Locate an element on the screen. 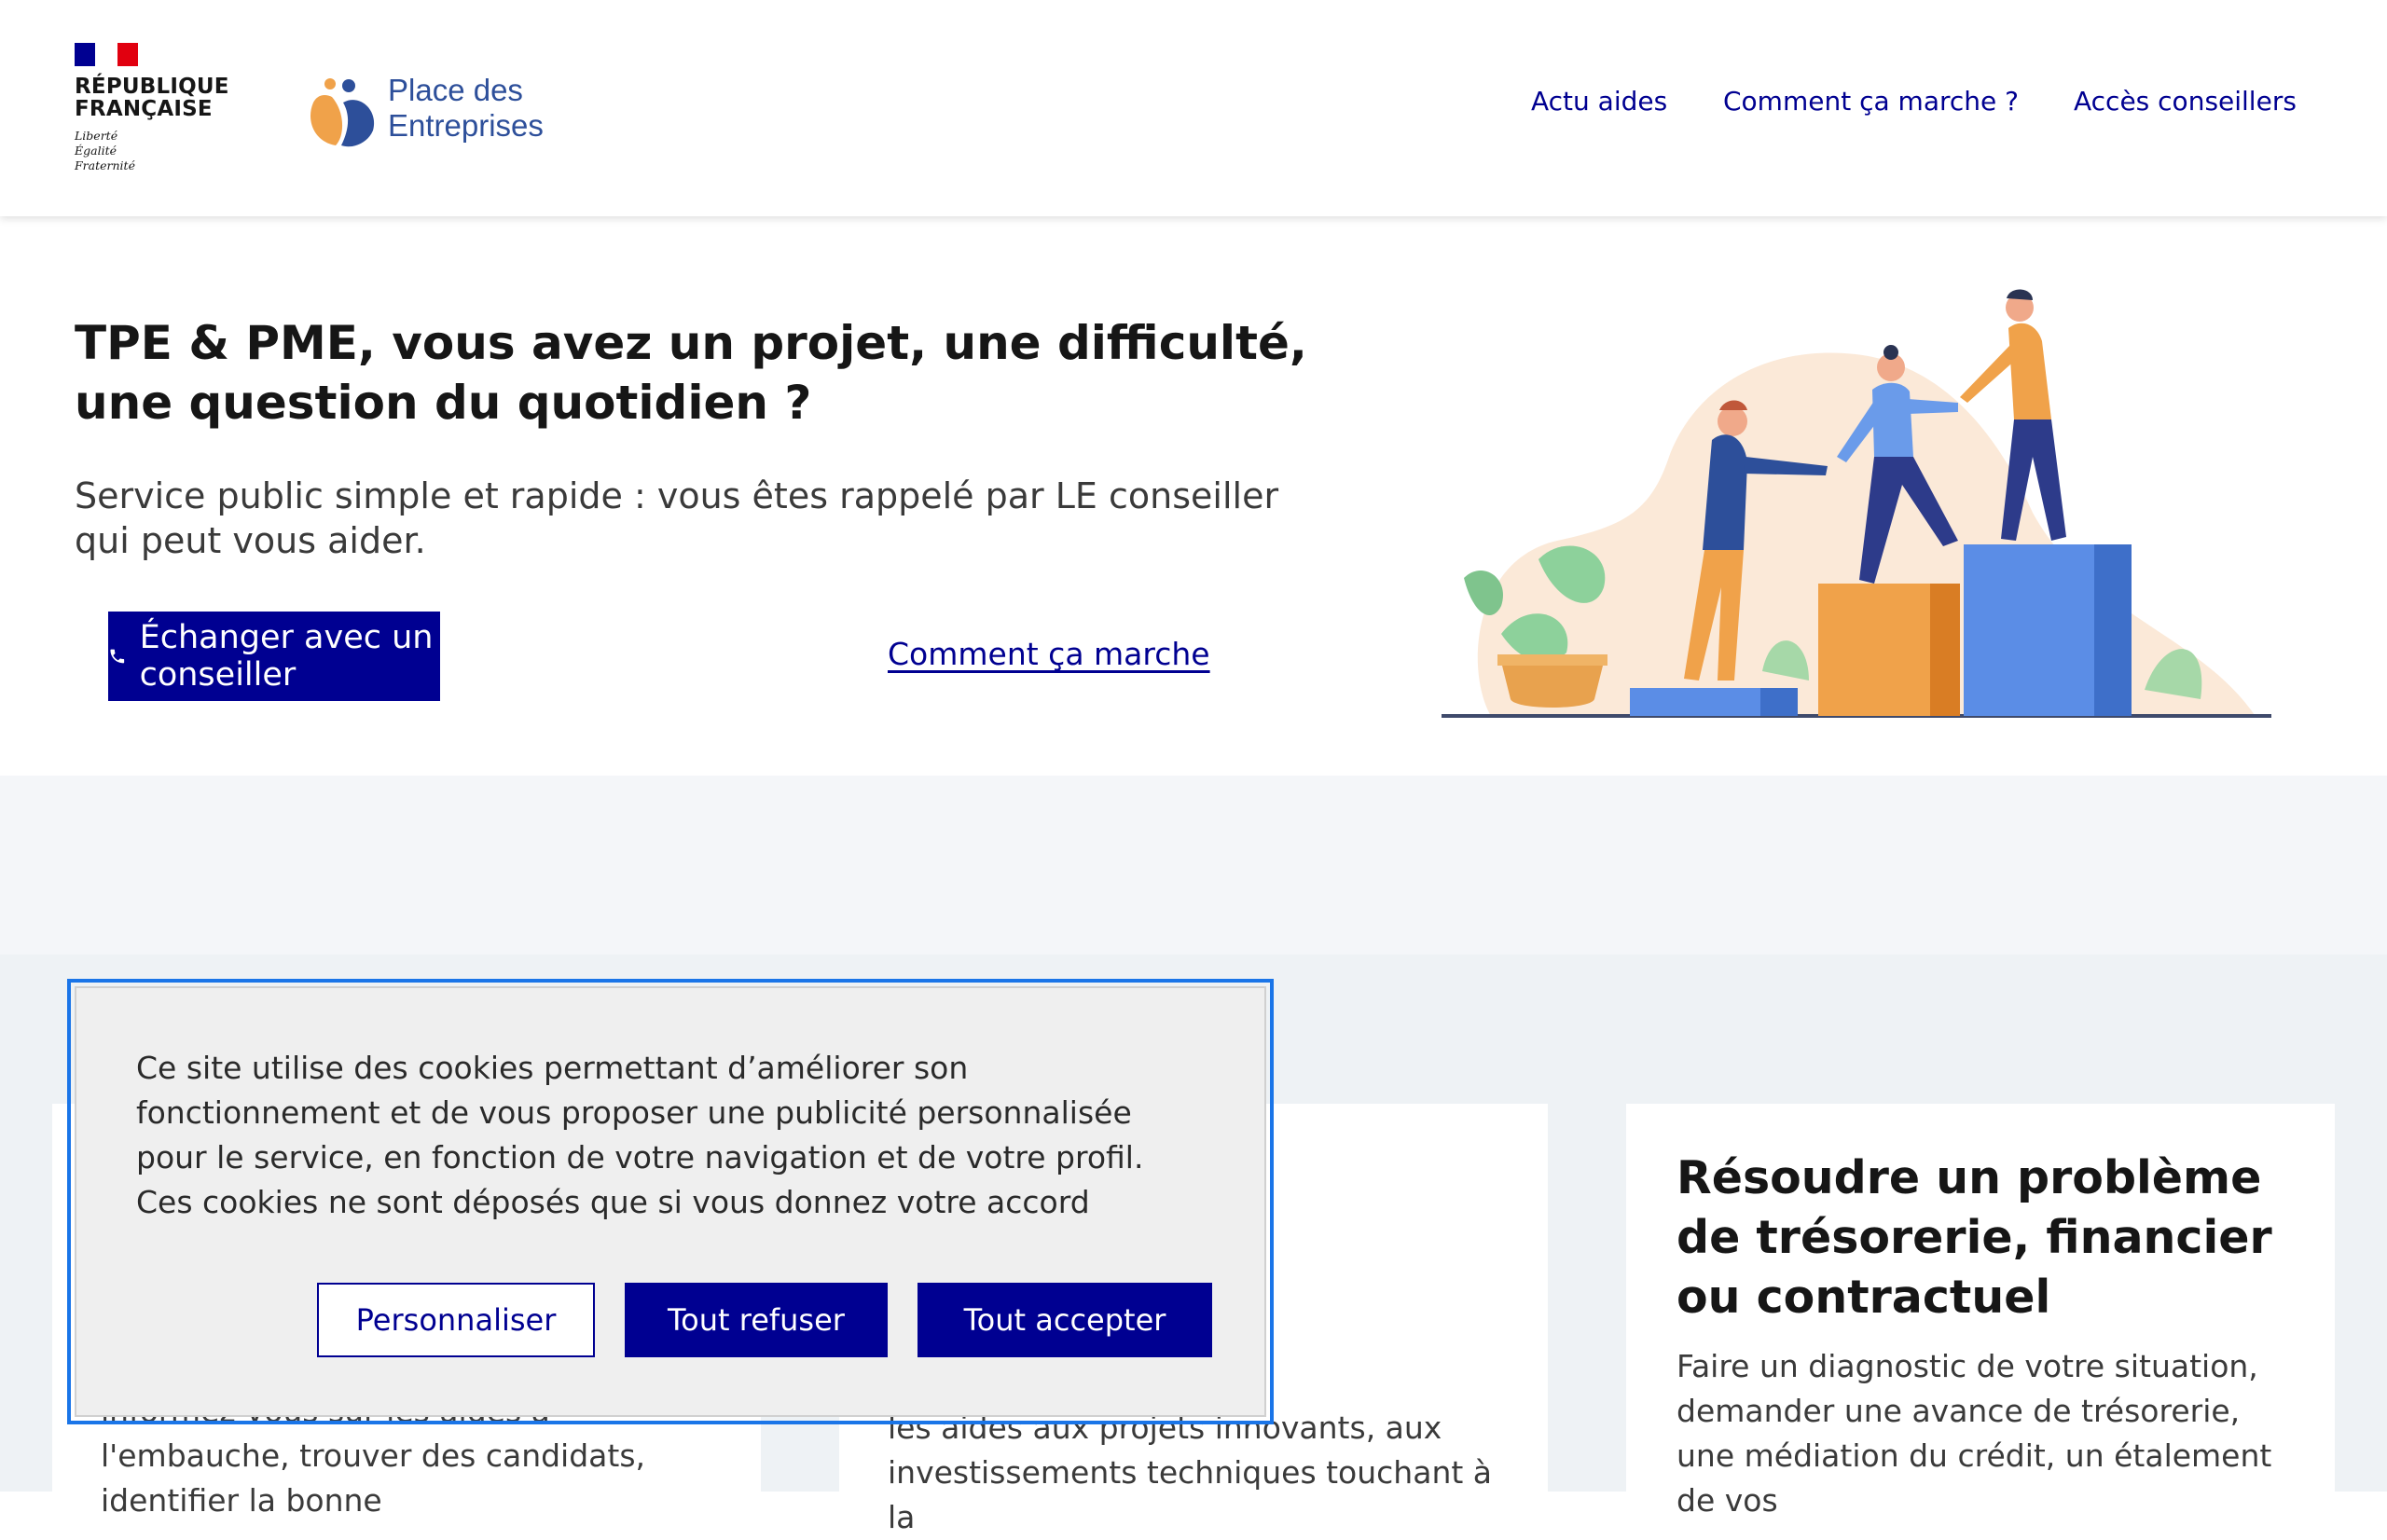 The image size is (2387, 1540). place-des-entreprises-logo: Place des Entreprises is located at coordinates (430, 113).